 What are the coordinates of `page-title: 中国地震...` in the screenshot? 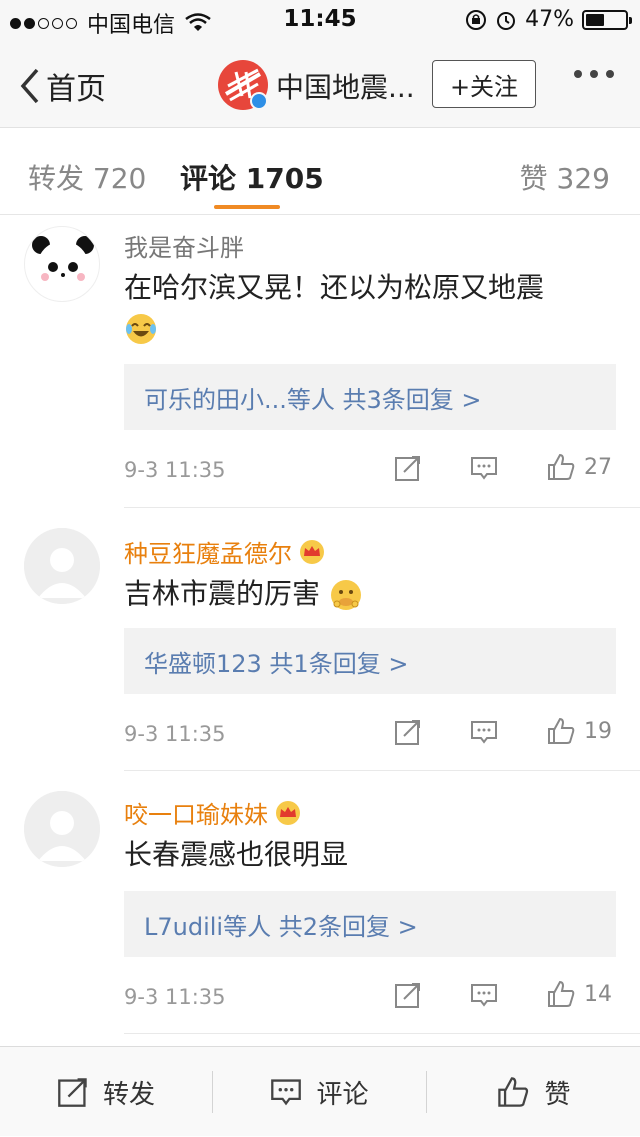 It's located at (345, 87).